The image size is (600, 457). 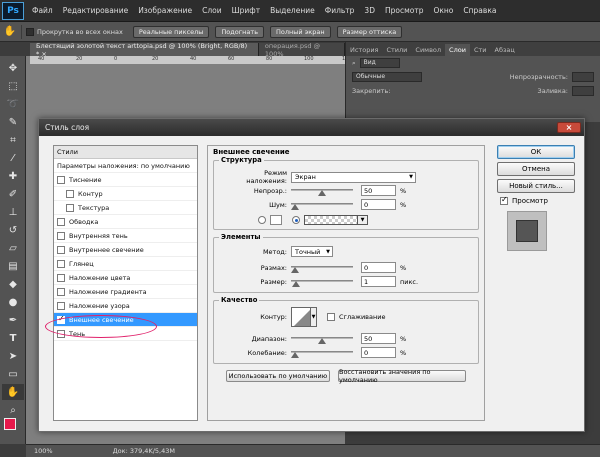 What do you see at coordinates (379, 63) in the screenshot?
I see `filter-kind-select: Вид` at bounding box center [379, 63].